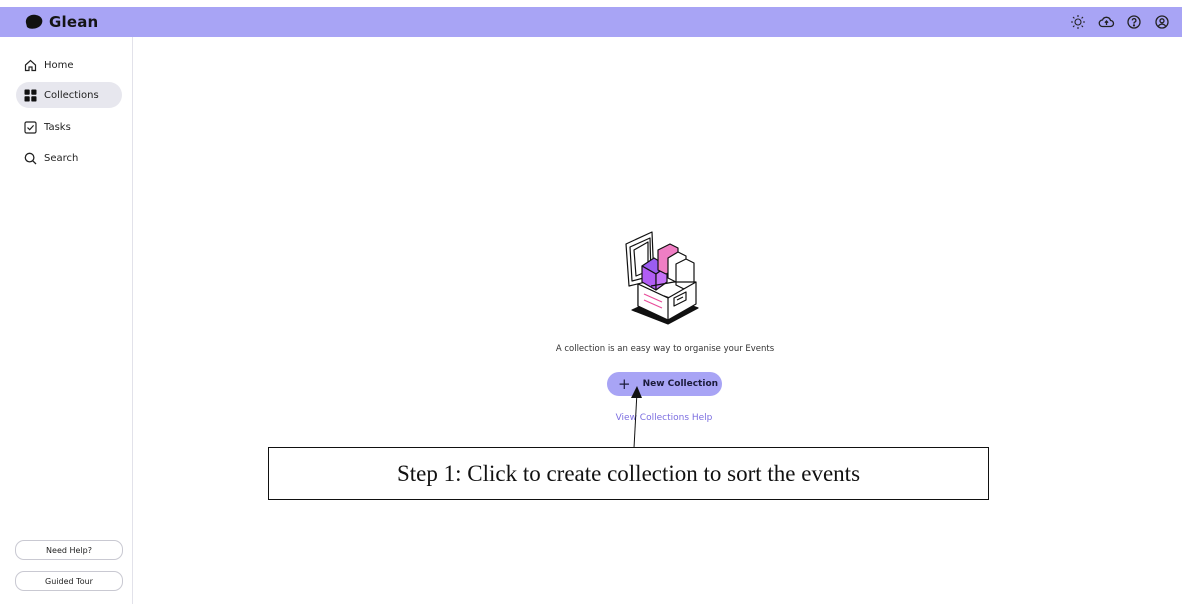  Describe the element at coordinates (30, 95) in the screenshot. I see `grid-icon` at that location.